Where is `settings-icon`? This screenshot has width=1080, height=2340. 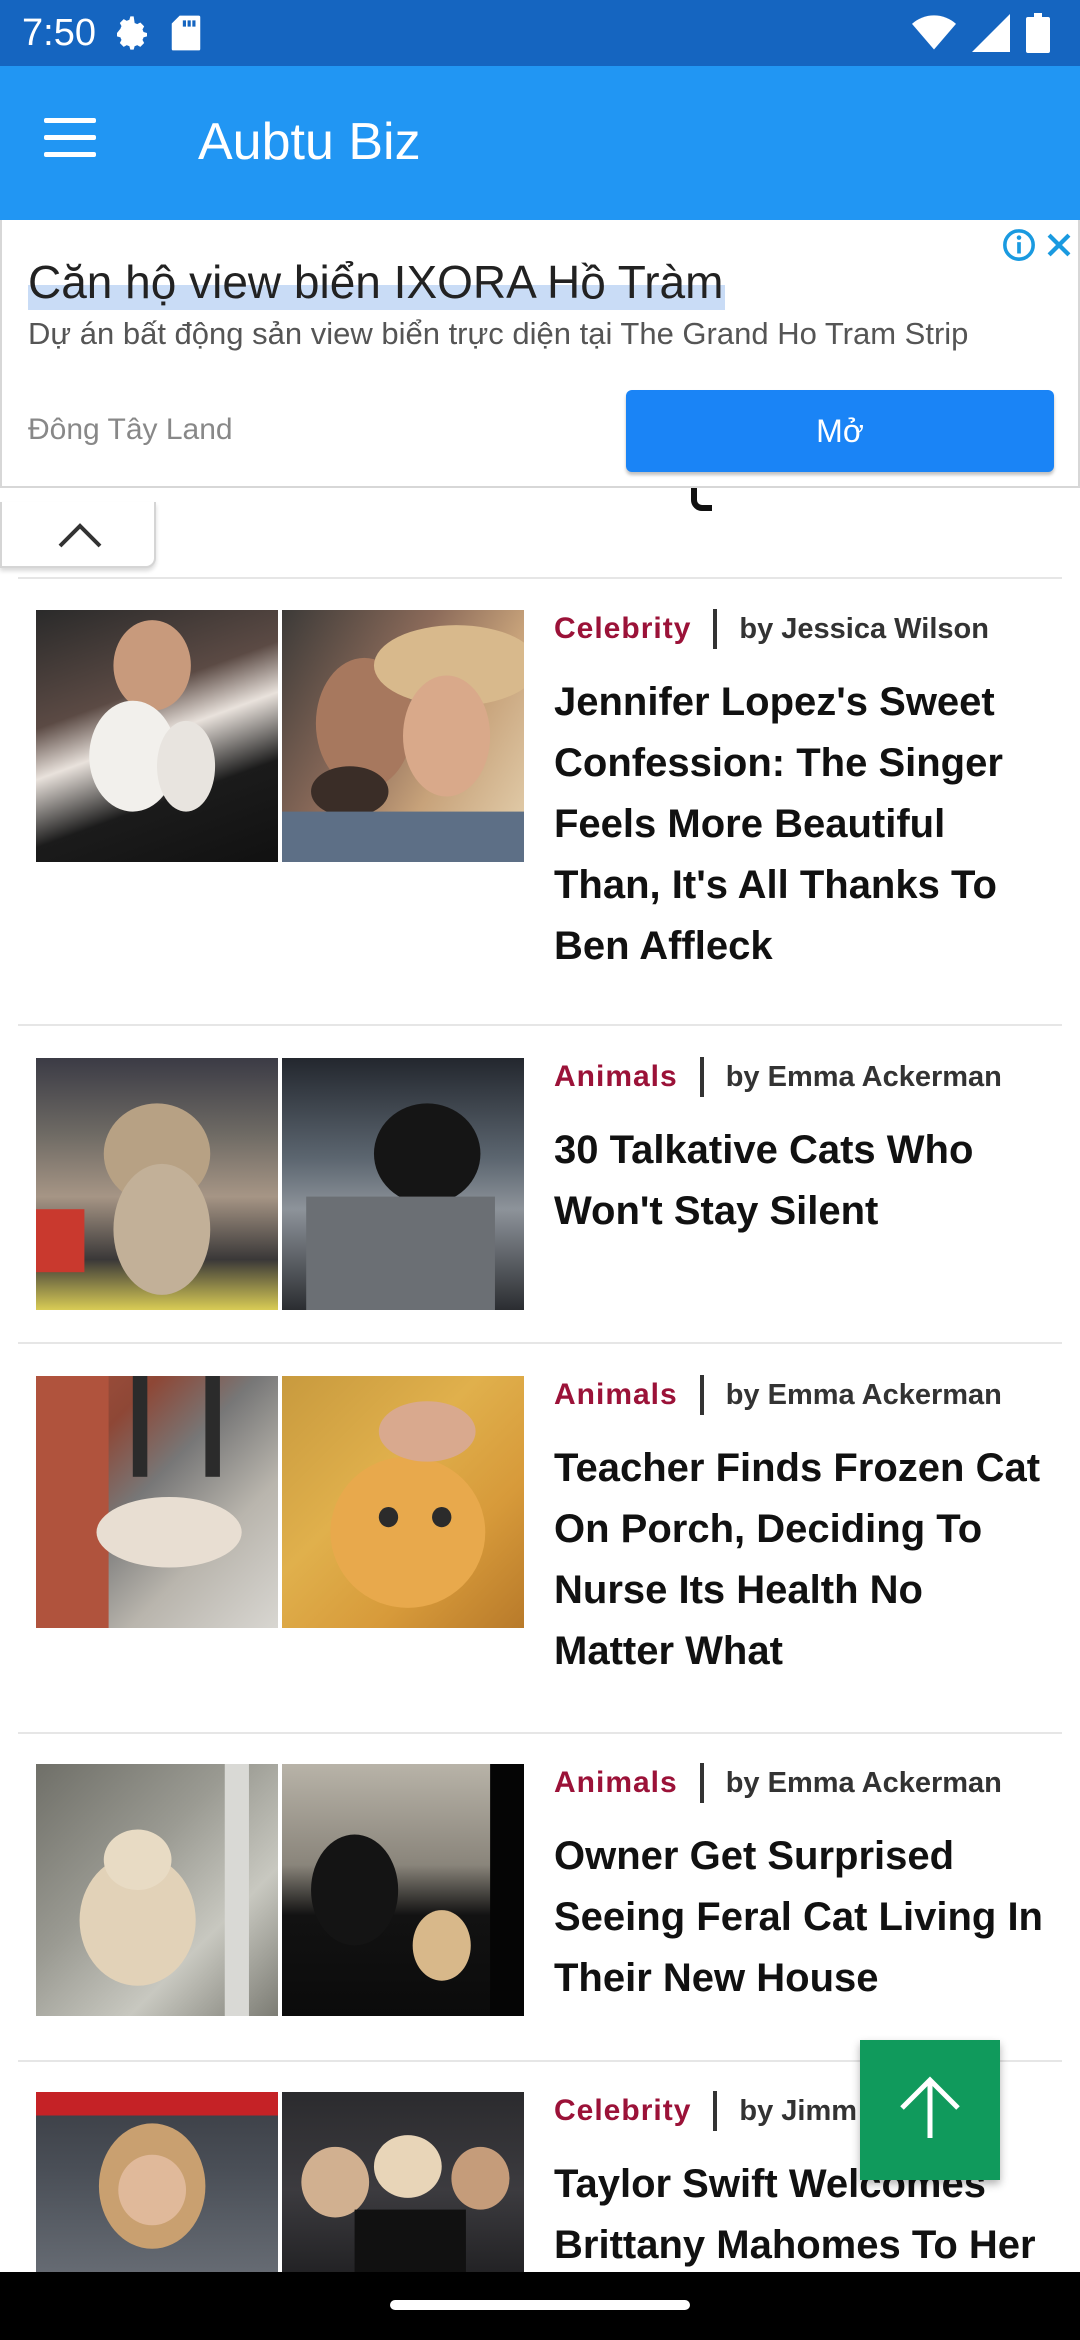
settings-icon is located at coordinates (132, 33).